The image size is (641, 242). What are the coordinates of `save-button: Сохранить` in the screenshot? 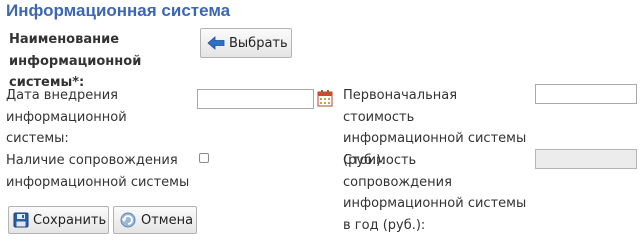 It's located at (58, 220).